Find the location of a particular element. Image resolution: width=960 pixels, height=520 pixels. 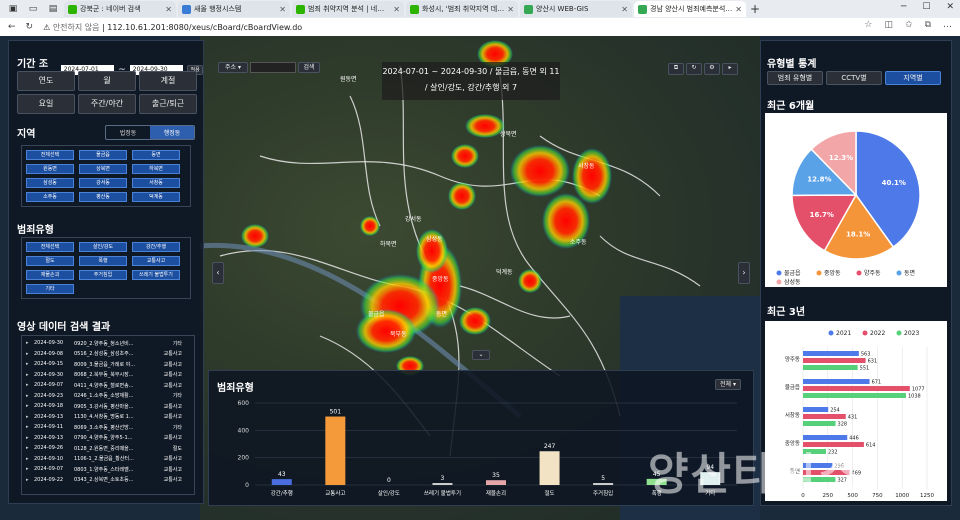

result-row: ▸ 2024-09-07 0411_4.양주동_철로면송... 교통사고 is located at coordinates (108, 385).